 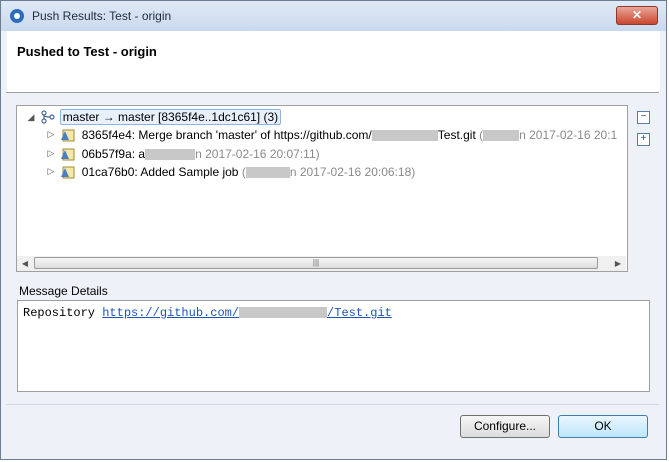 What do you see at coordinates (333, 62) in the screenshot?
I see `dialog-header: Pushed to Test - origin` at bounding box center [333, 62].